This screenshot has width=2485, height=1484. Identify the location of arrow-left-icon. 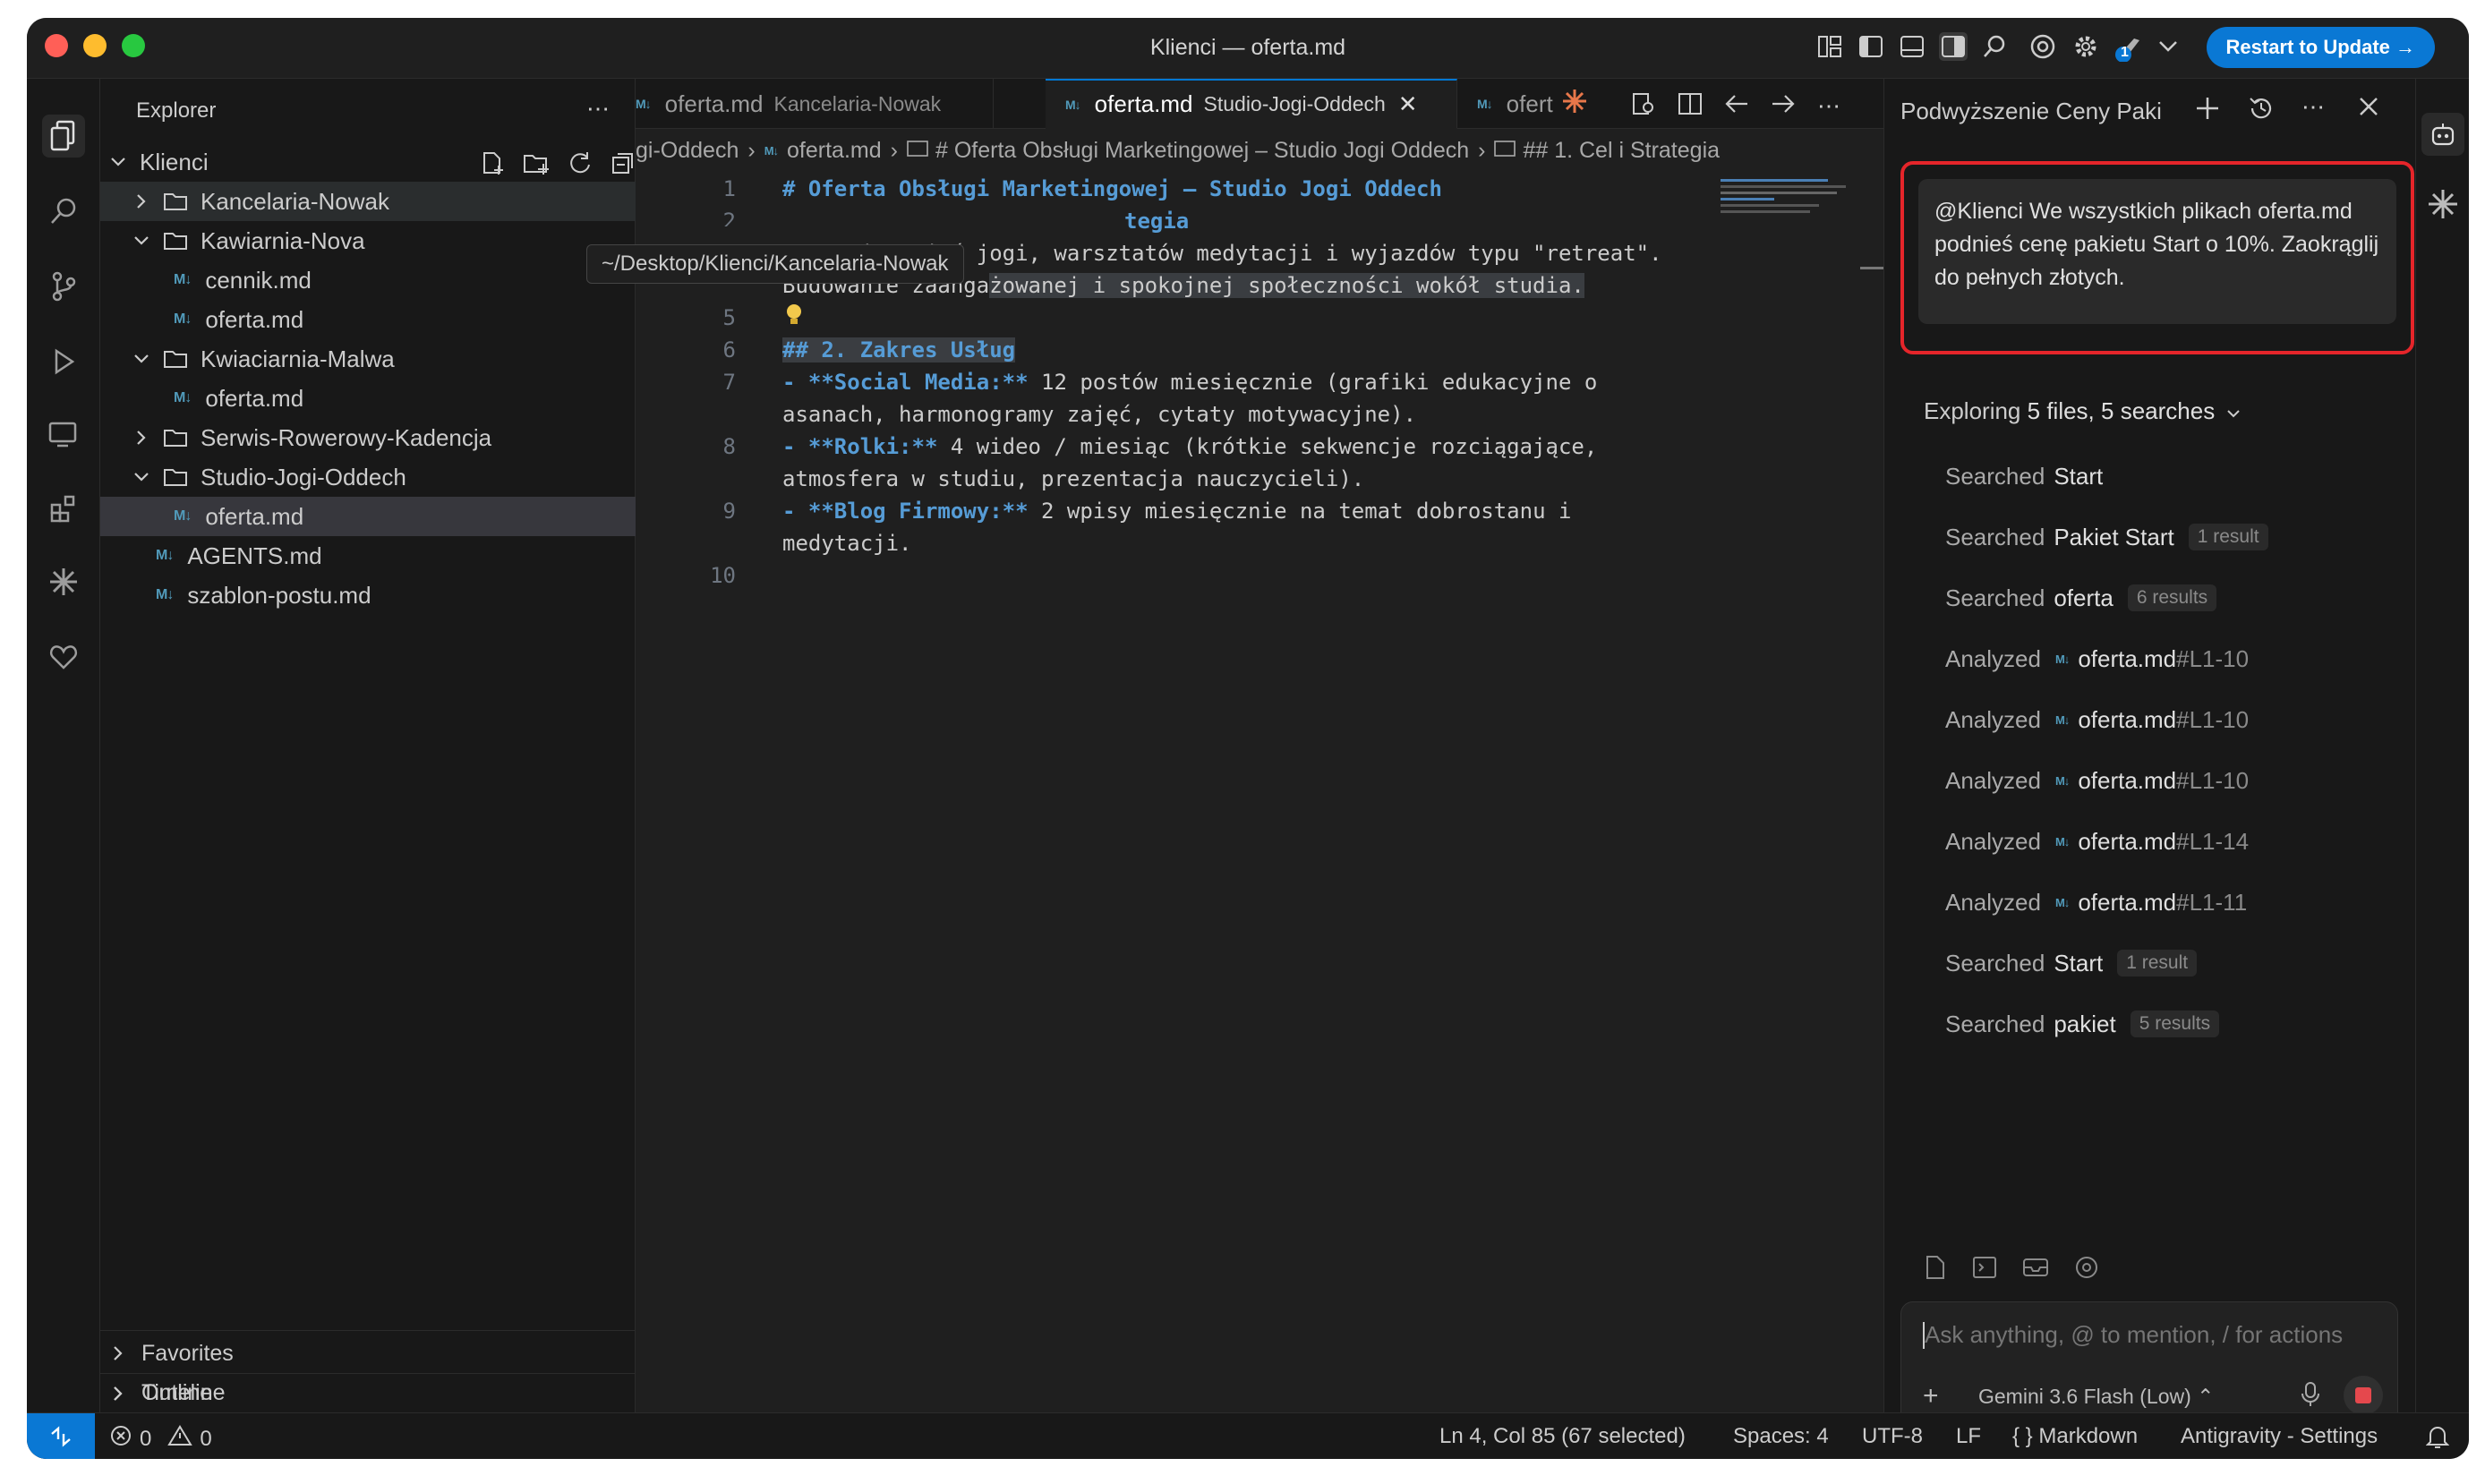
(1736, 106).